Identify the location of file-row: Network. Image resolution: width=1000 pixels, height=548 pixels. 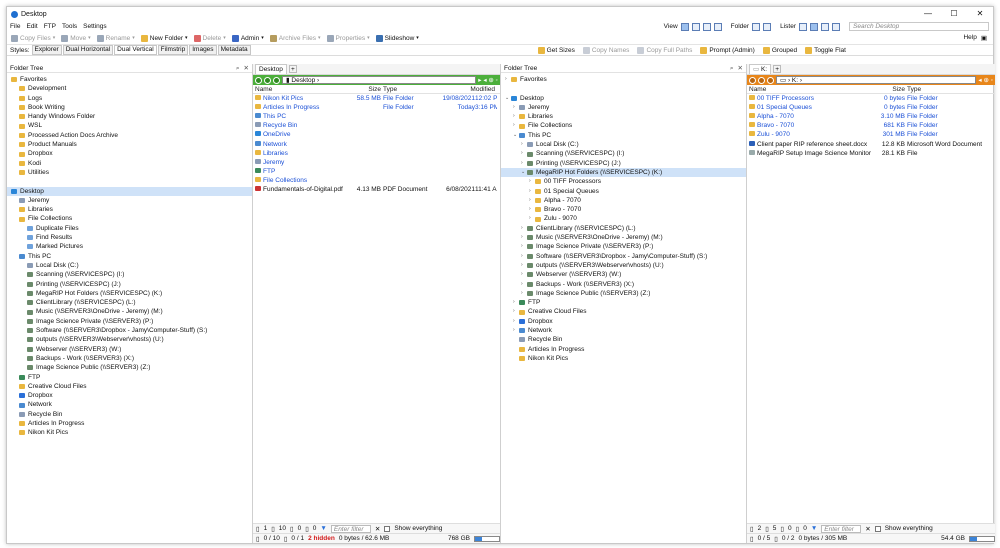
(376, 143).